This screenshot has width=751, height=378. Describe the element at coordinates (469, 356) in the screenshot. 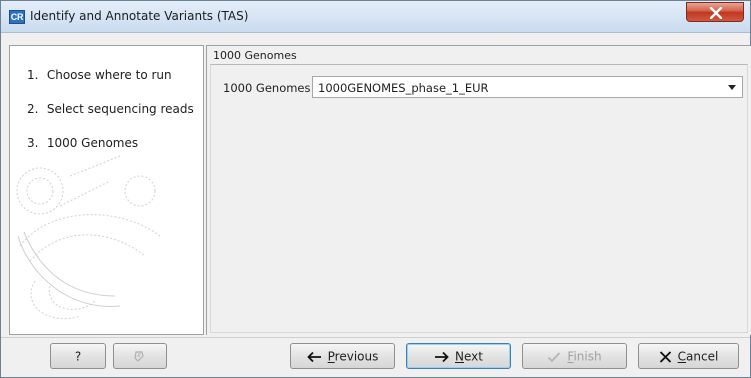

I see `next-label: Next` at that location.